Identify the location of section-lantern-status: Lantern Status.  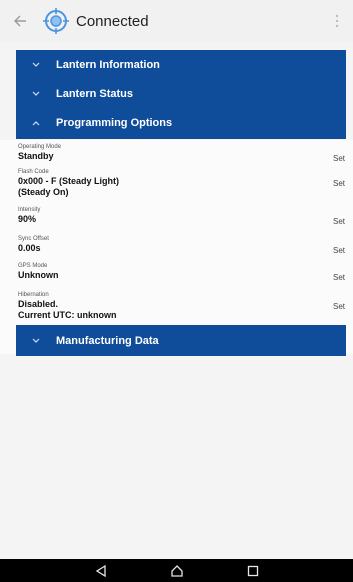
(181, 93).